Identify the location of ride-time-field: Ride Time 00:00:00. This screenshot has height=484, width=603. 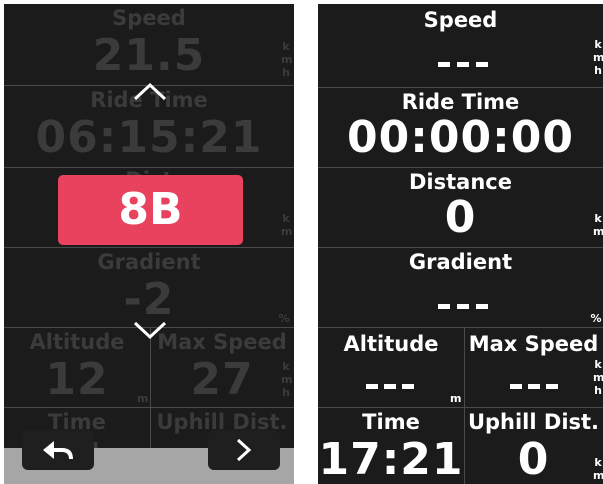
(460, 128).